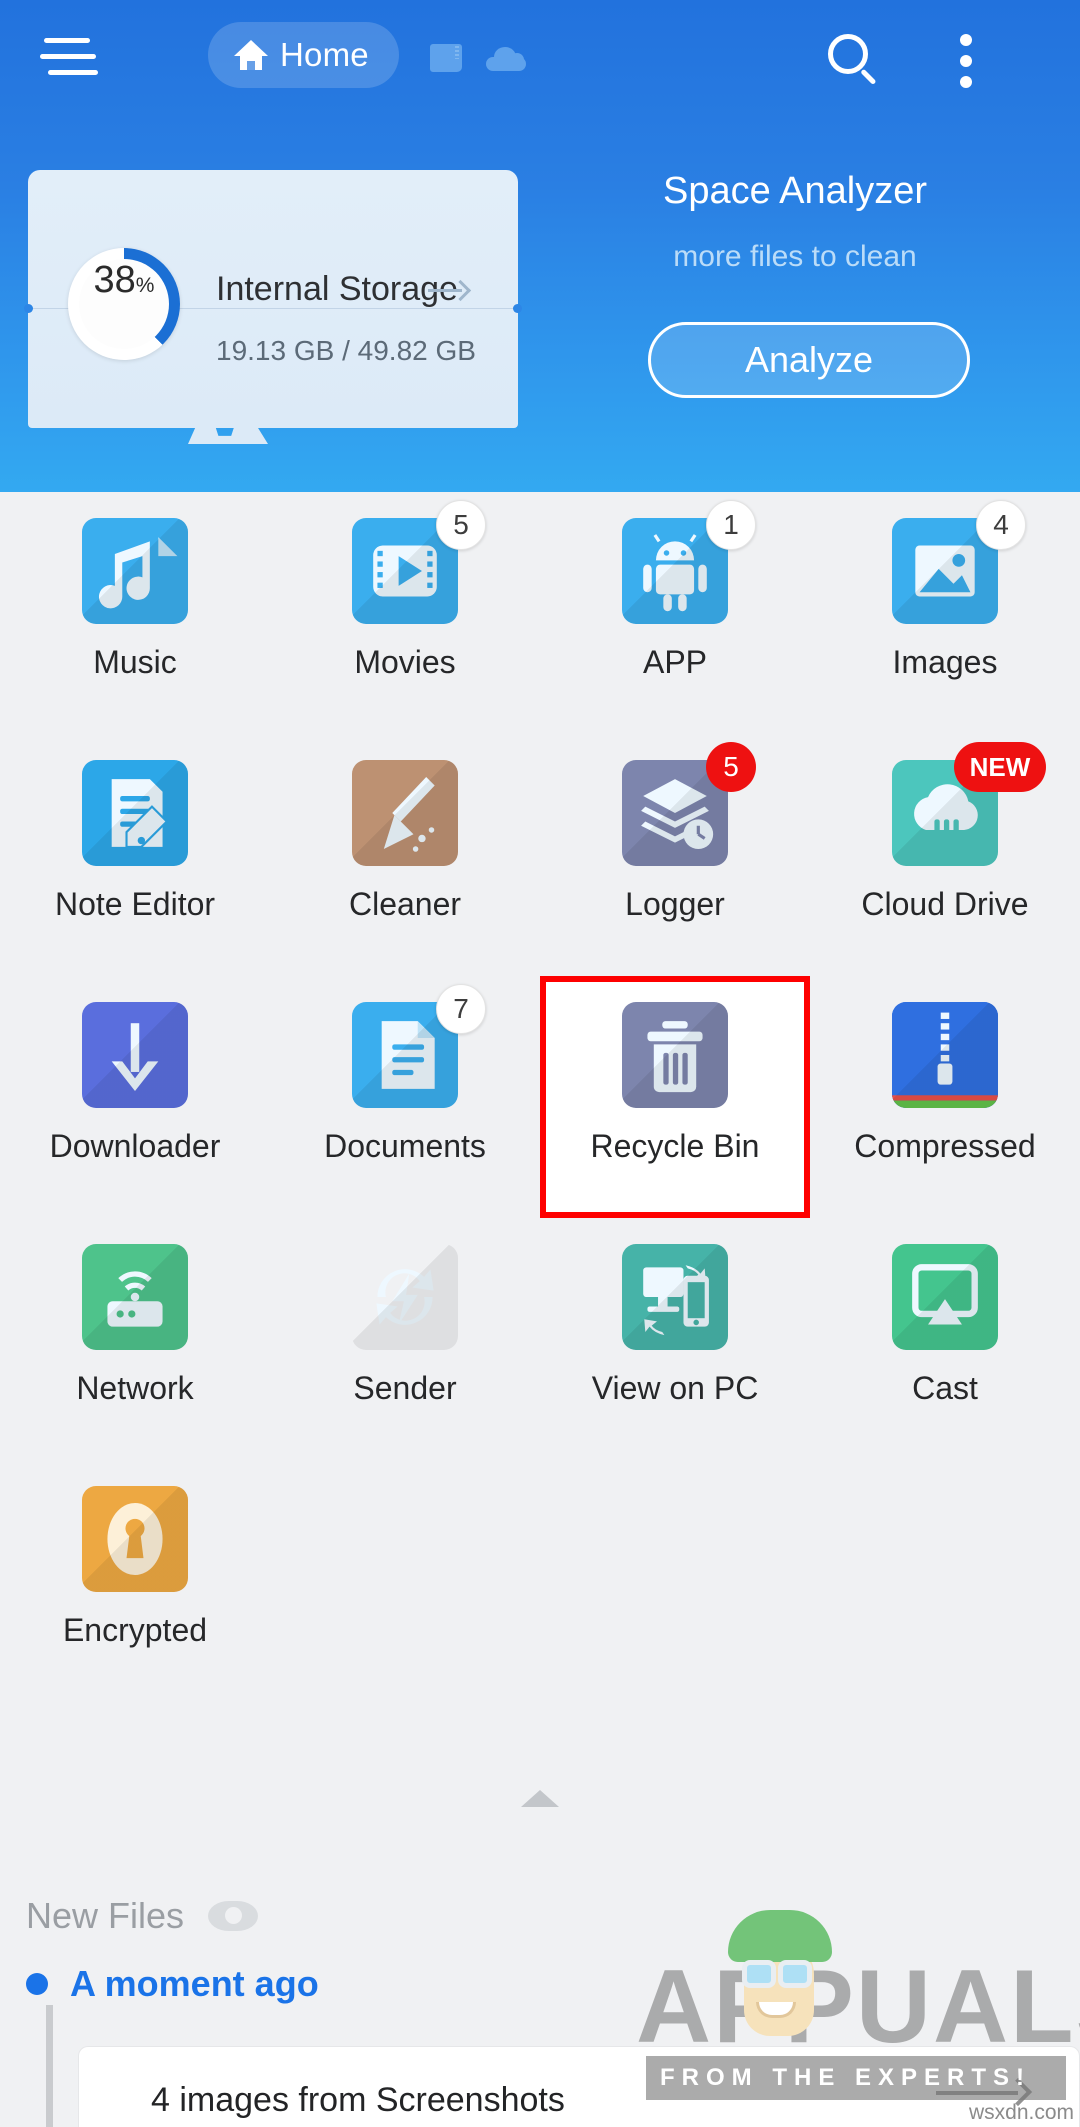  What do you see at coordinates (124, 304) in the screenshot?
I see `storage-progress-ring: 38 %` at bounding box center [124, 304].